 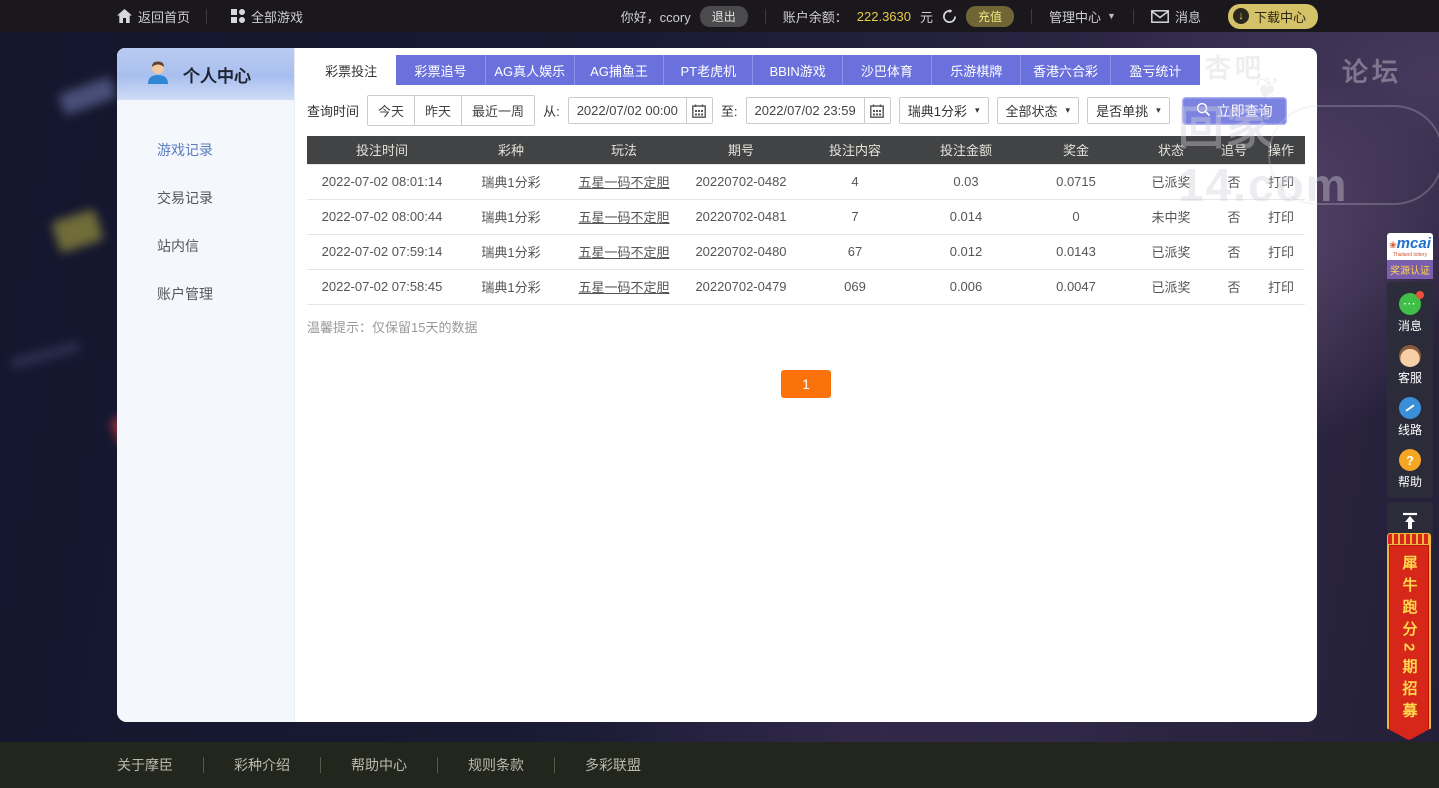 What do you see at coordinates (709, 70) in the screenshot?
I see `tab-item: PT老虎机` at bounding box center [709, 70].